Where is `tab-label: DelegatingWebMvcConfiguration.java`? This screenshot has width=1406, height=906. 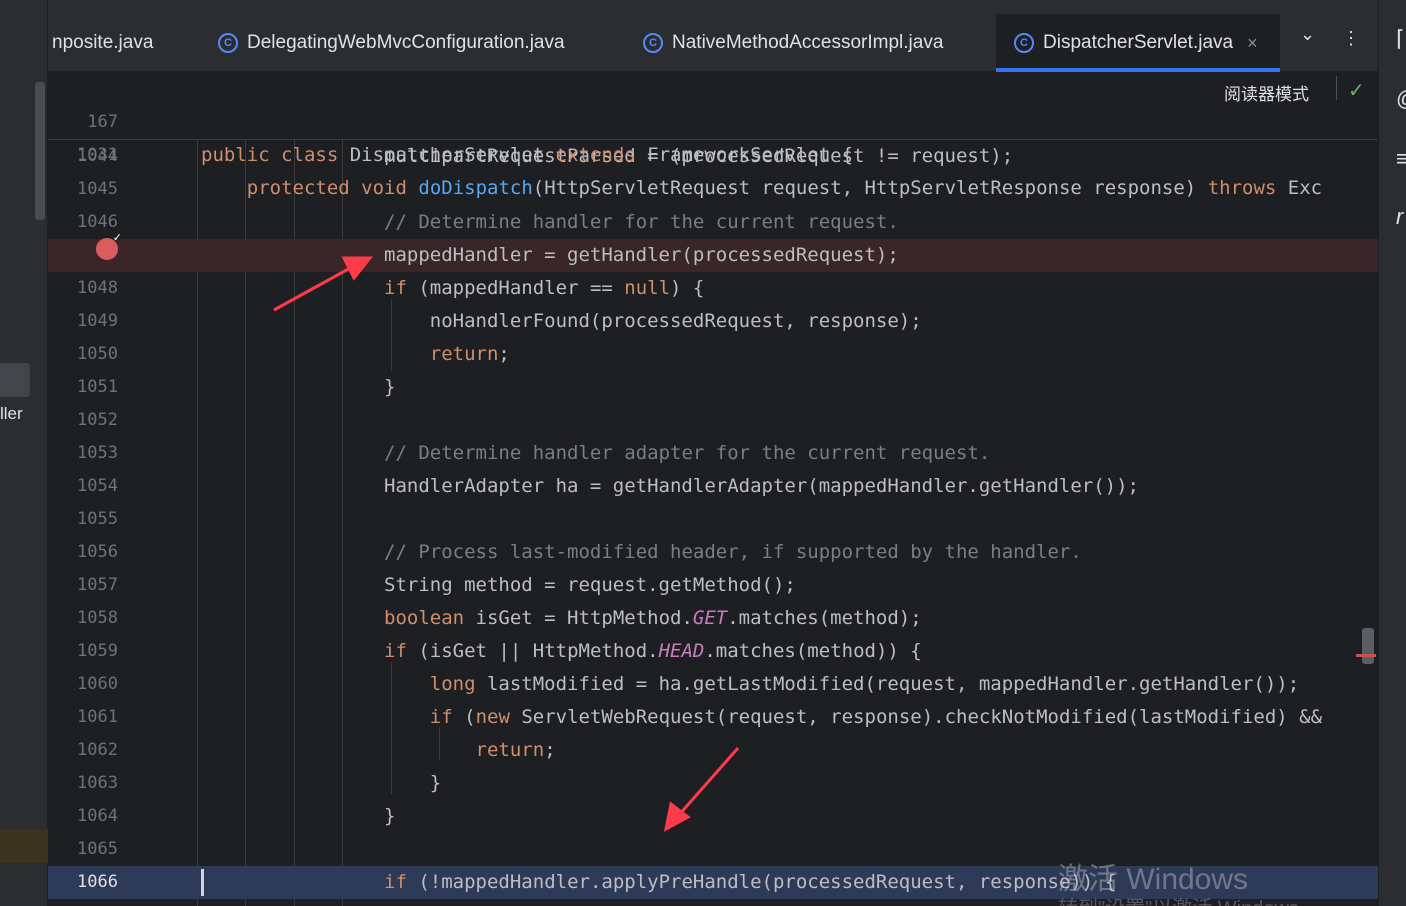
tab-label: DelegatingWebMvcConfiguration.java is located at coordinates (406, 42).